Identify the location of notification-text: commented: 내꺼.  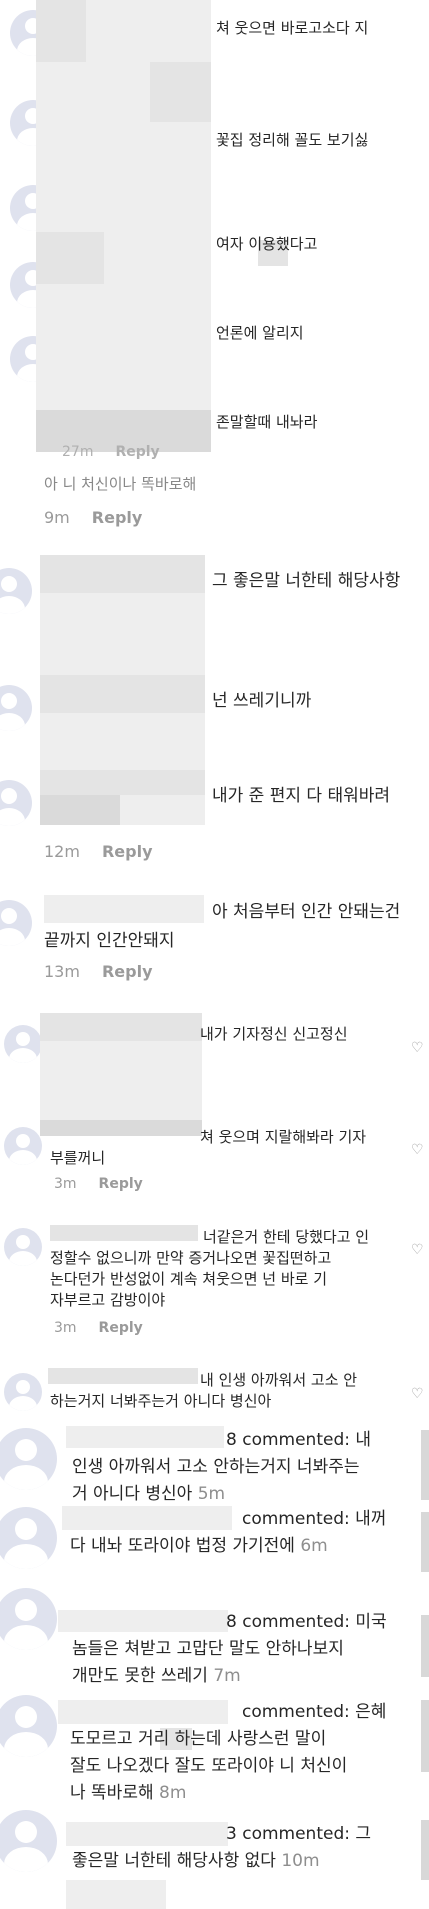
(332, 1519).